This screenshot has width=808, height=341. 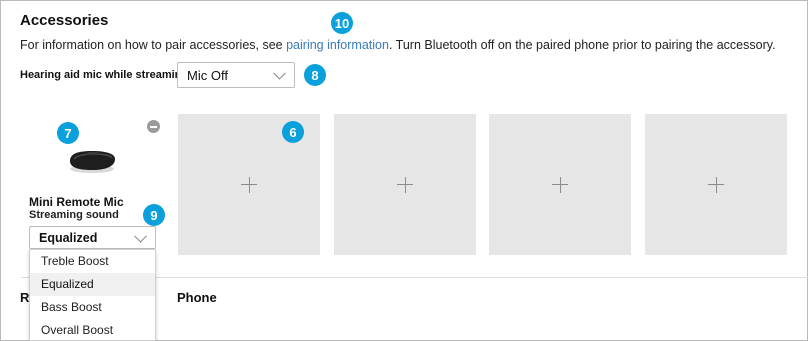 What do you see at coordinates (92, 162) in the screenshot?
I see `mini-remote-mic-image` at bounding box center [92, 162].